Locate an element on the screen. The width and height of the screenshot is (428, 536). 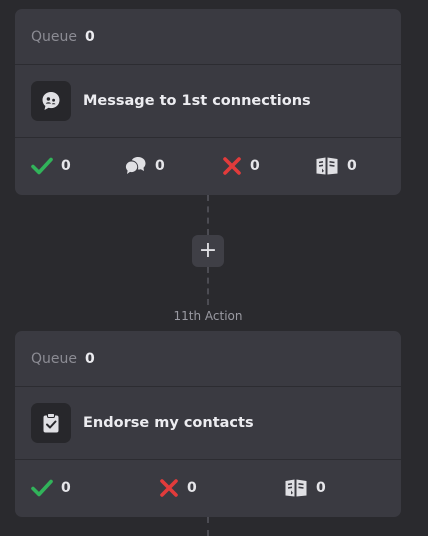
action-label: Message to 1st connections is located at coordinates (197, 101).